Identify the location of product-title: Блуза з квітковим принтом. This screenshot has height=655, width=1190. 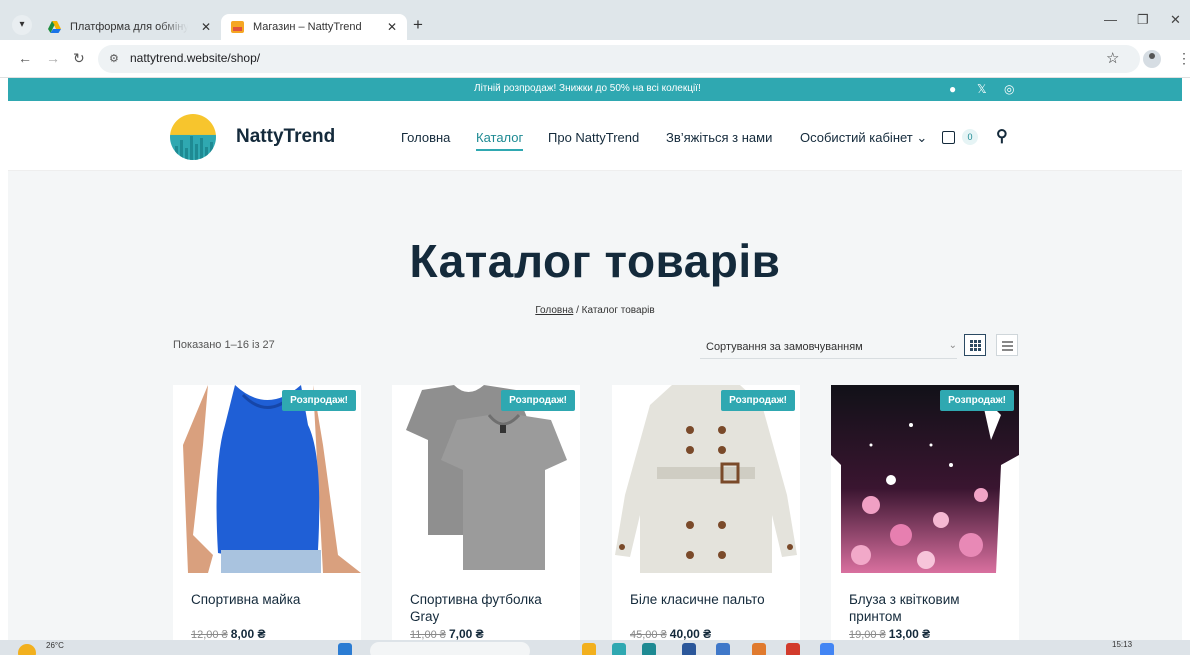
(929, 608).